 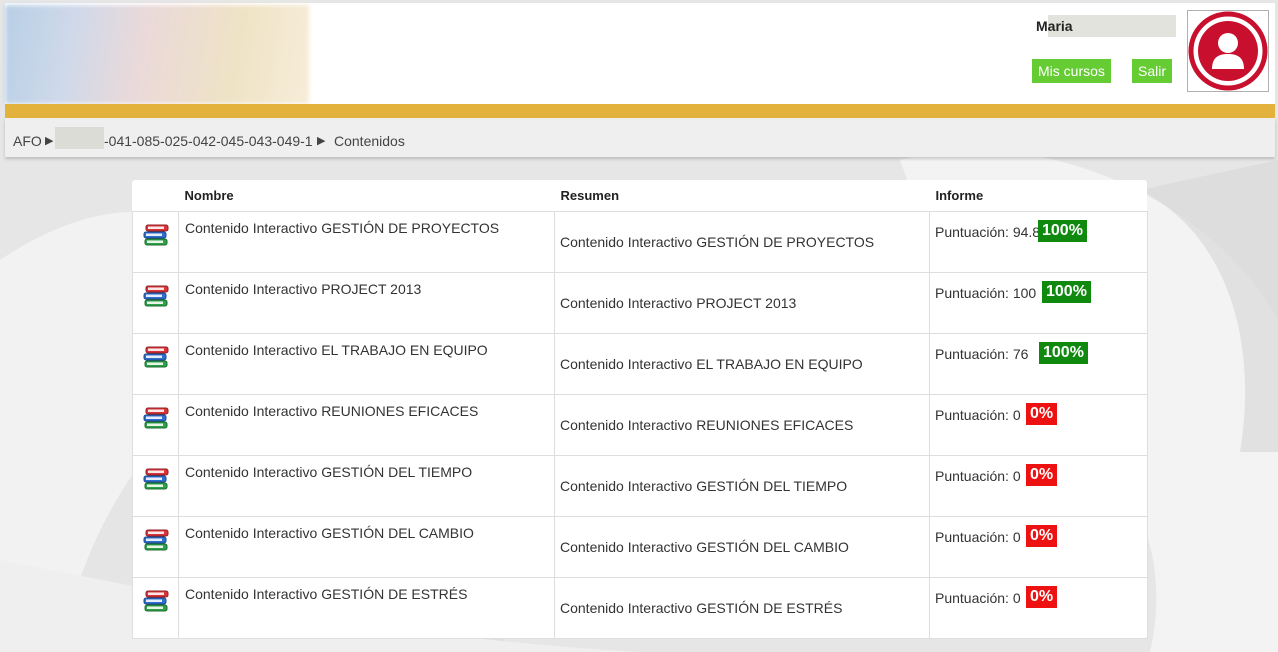 I want to click on score-text: Puntuación: 76, so click(x=982, y=354).